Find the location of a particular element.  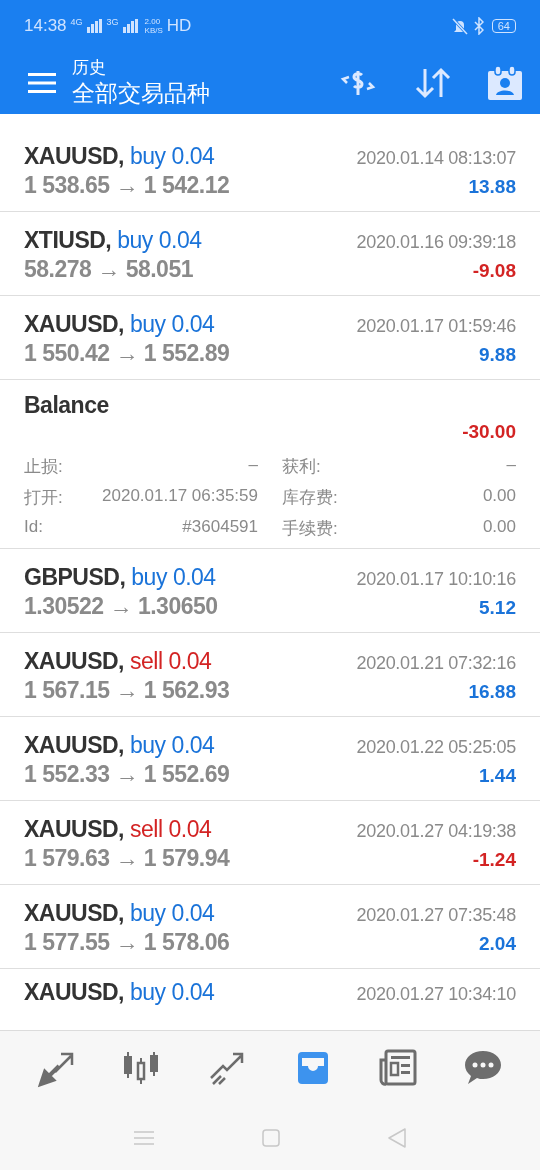

profit: 13.88 is located at coordinates (492, 187).